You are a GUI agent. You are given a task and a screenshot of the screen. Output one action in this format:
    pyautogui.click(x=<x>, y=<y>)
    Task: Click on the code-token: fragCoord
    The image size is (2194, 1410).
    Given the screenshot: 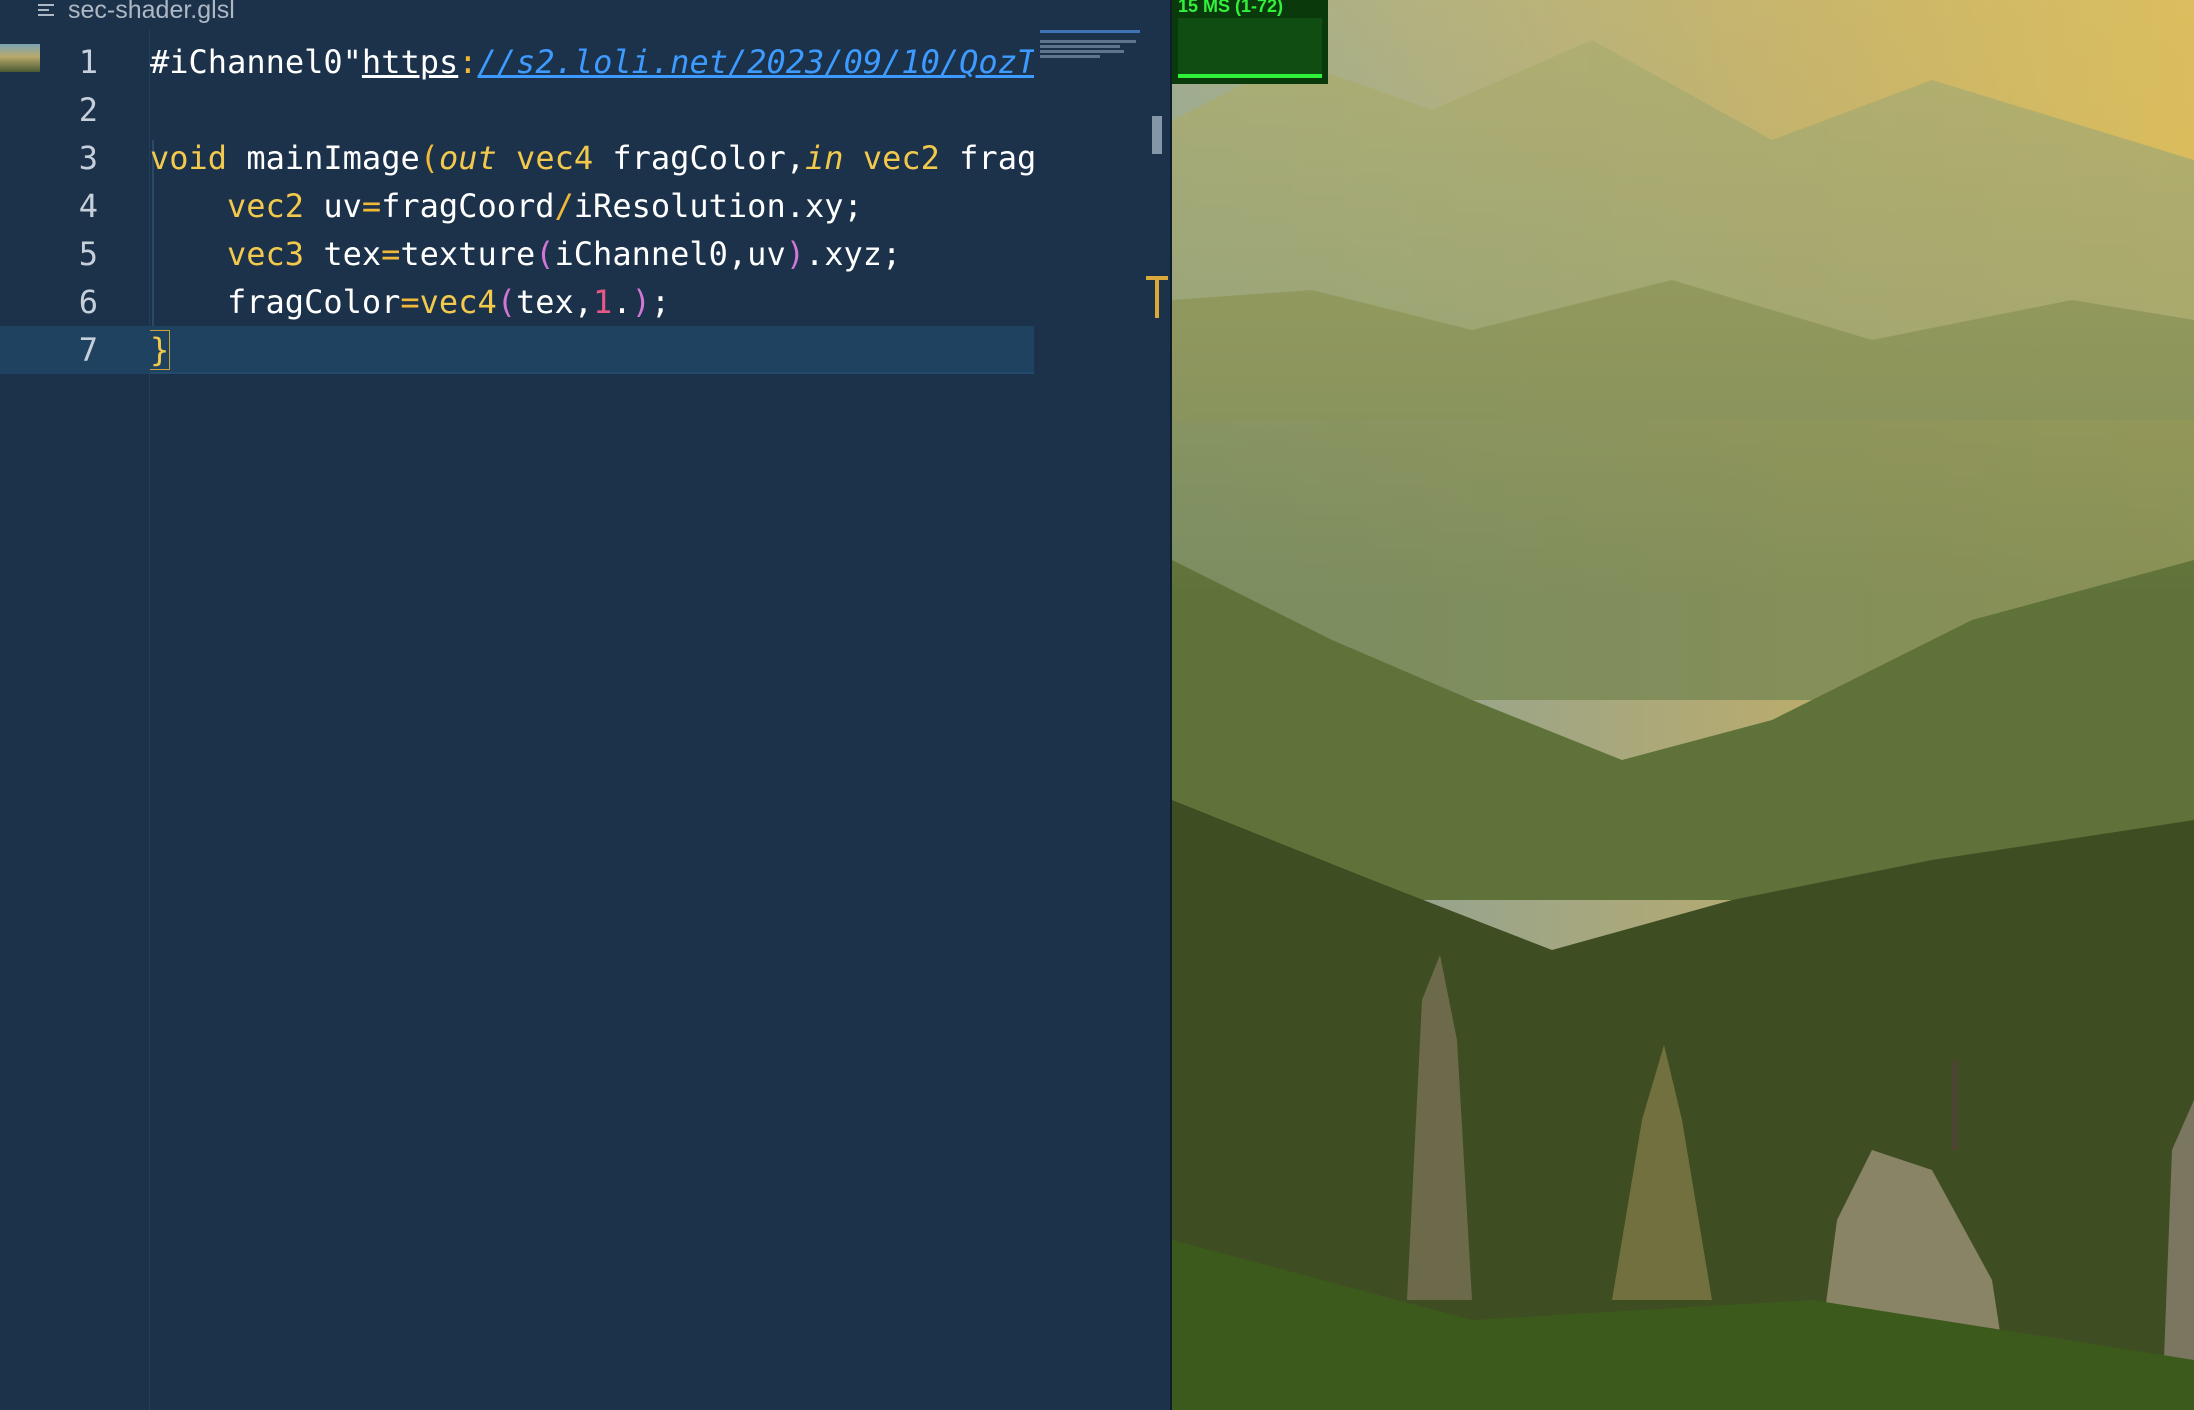 What is the action you would take?
    pyautogui.click(x=468, y=206)
    